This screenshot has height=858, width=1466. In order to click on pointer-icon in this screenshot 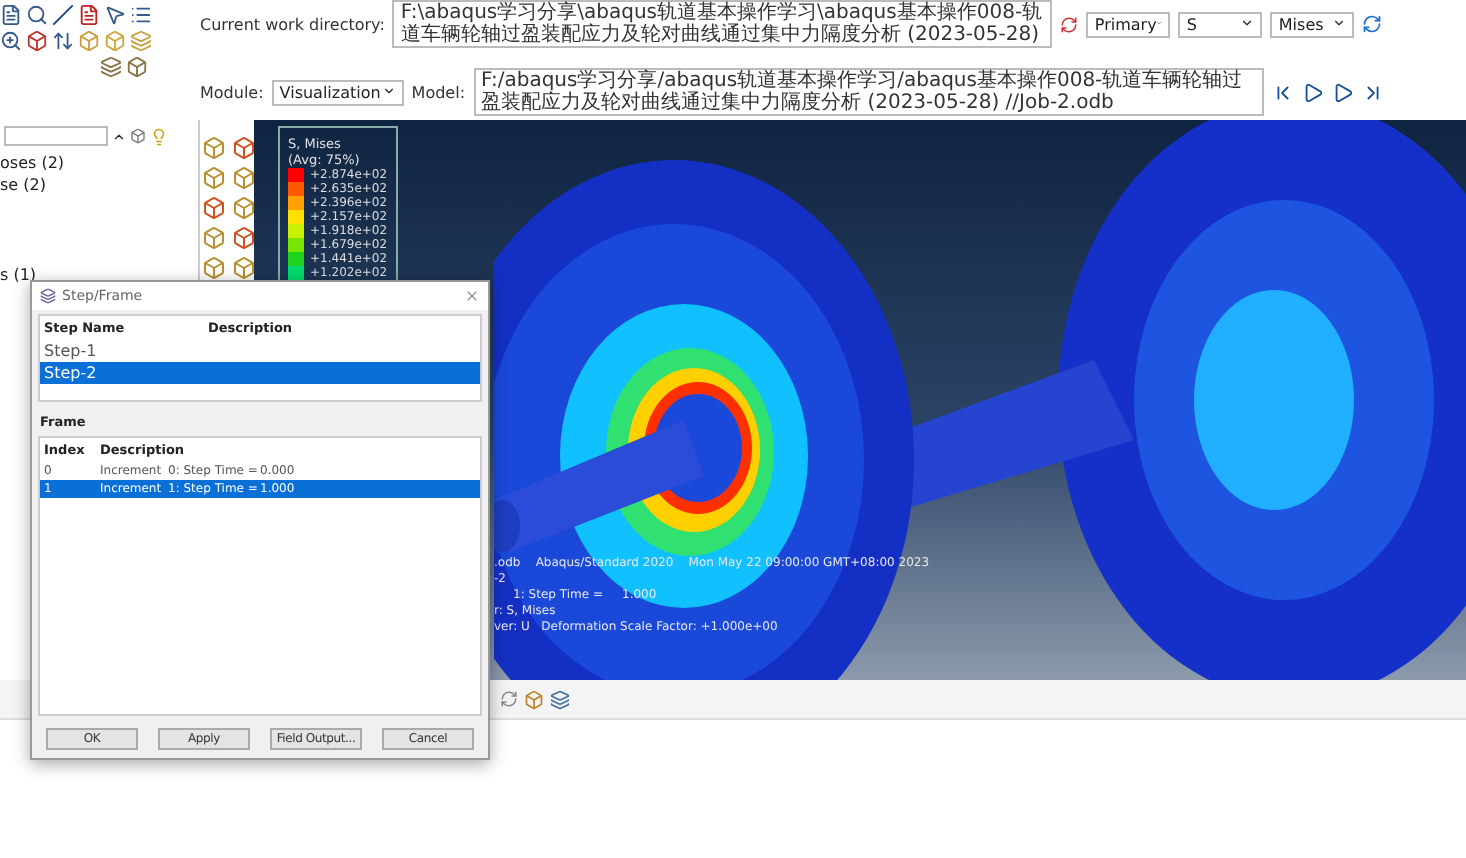, I will do `click(115, 15)`.